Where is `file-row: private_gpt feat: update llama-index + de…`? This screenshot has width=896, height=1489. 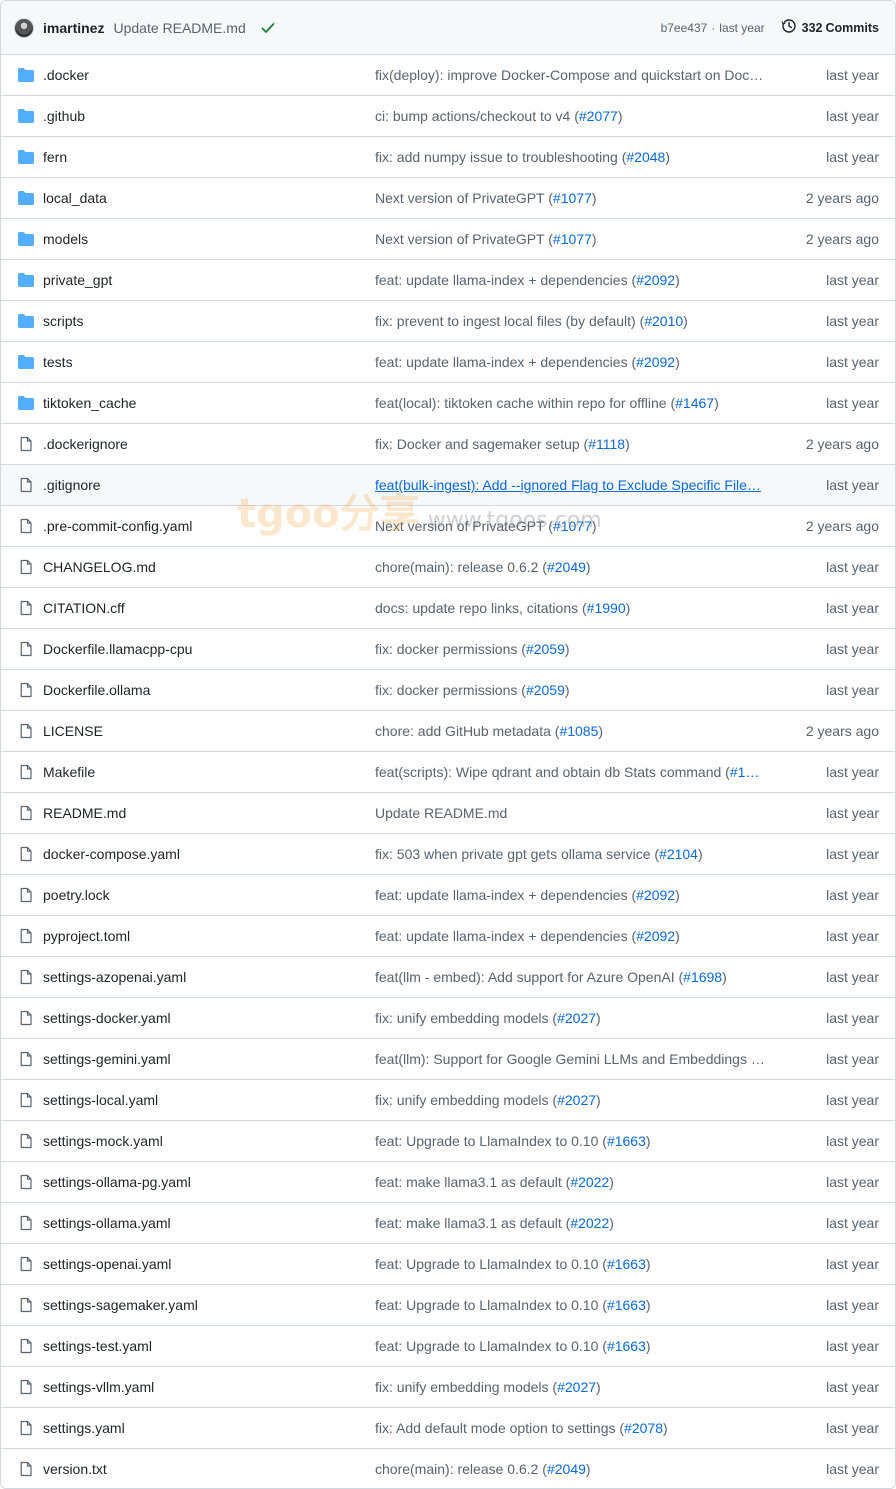
file-row: private_gpt feat: update llama-index + de… is located at coordinates (448, 280).